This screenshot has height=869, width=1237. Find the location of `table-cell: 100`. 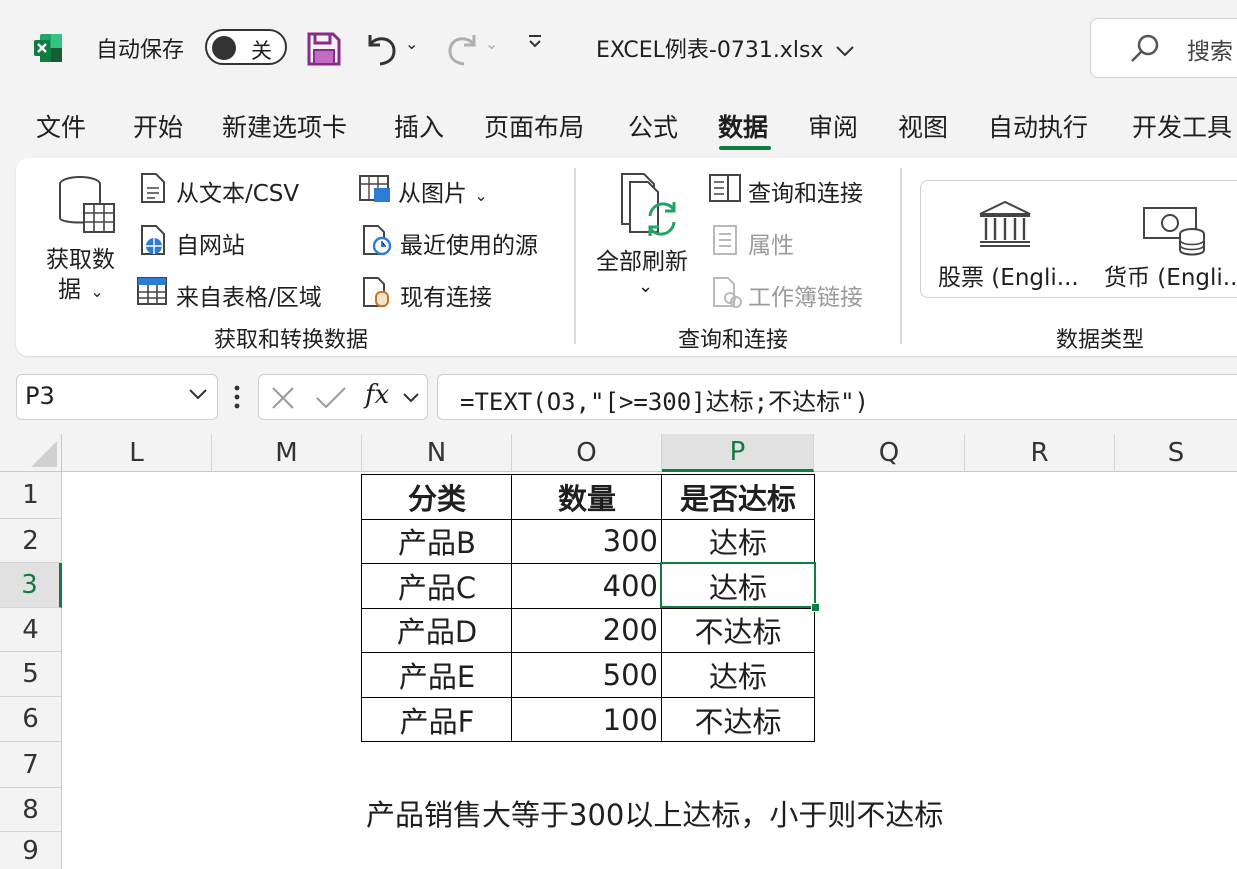

table-cell: 100 is located at coordinates (585, 719).